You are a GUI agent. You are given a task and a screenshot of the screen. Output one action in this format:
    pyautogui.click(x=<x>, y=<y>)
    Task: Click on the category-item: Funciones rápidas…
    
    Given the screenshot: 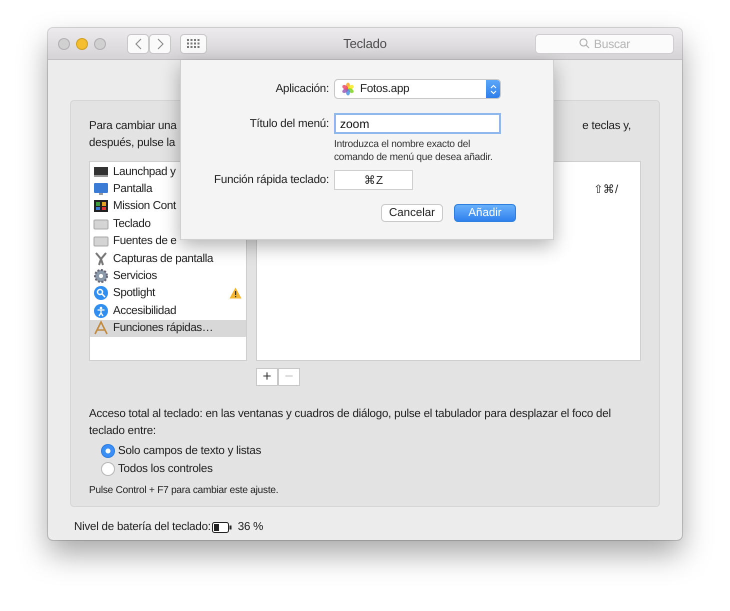 What is the action you would take?
    pyautogui.click(x=168, y=328)
    